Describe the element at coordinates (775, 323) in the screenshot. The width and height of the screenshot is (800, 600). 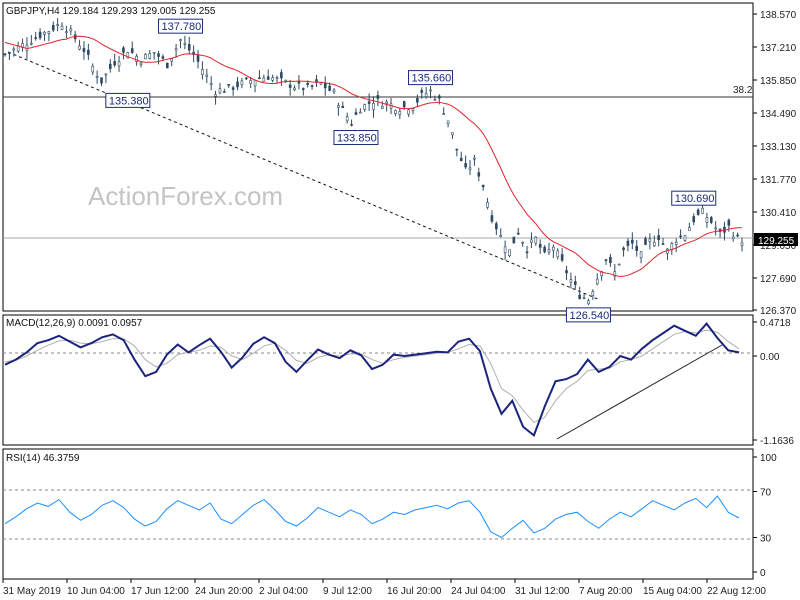
I see `macd-tick-label: 0.4718` at that location.